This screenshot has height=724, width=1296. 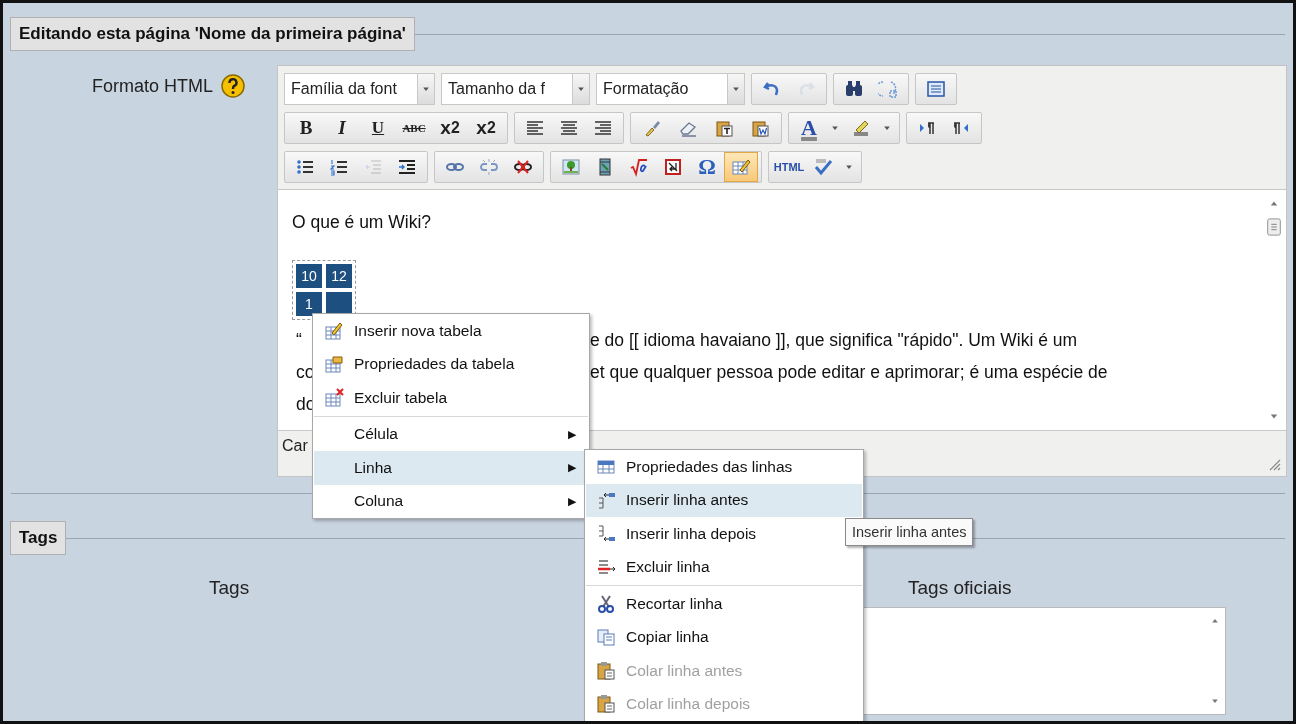 What do you see at coordinates (152, 86) in the screenshot?
I see `field-label: Formato HTML` at bounding box center [152, 86].